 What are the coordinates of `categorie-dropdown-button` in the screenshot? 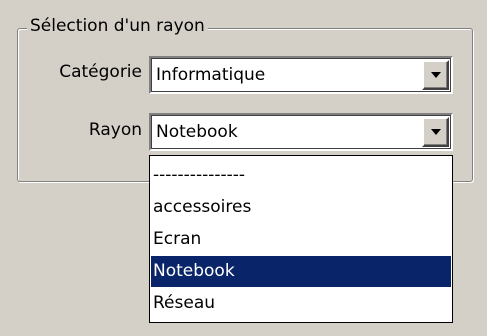 It's located at (435, 75).